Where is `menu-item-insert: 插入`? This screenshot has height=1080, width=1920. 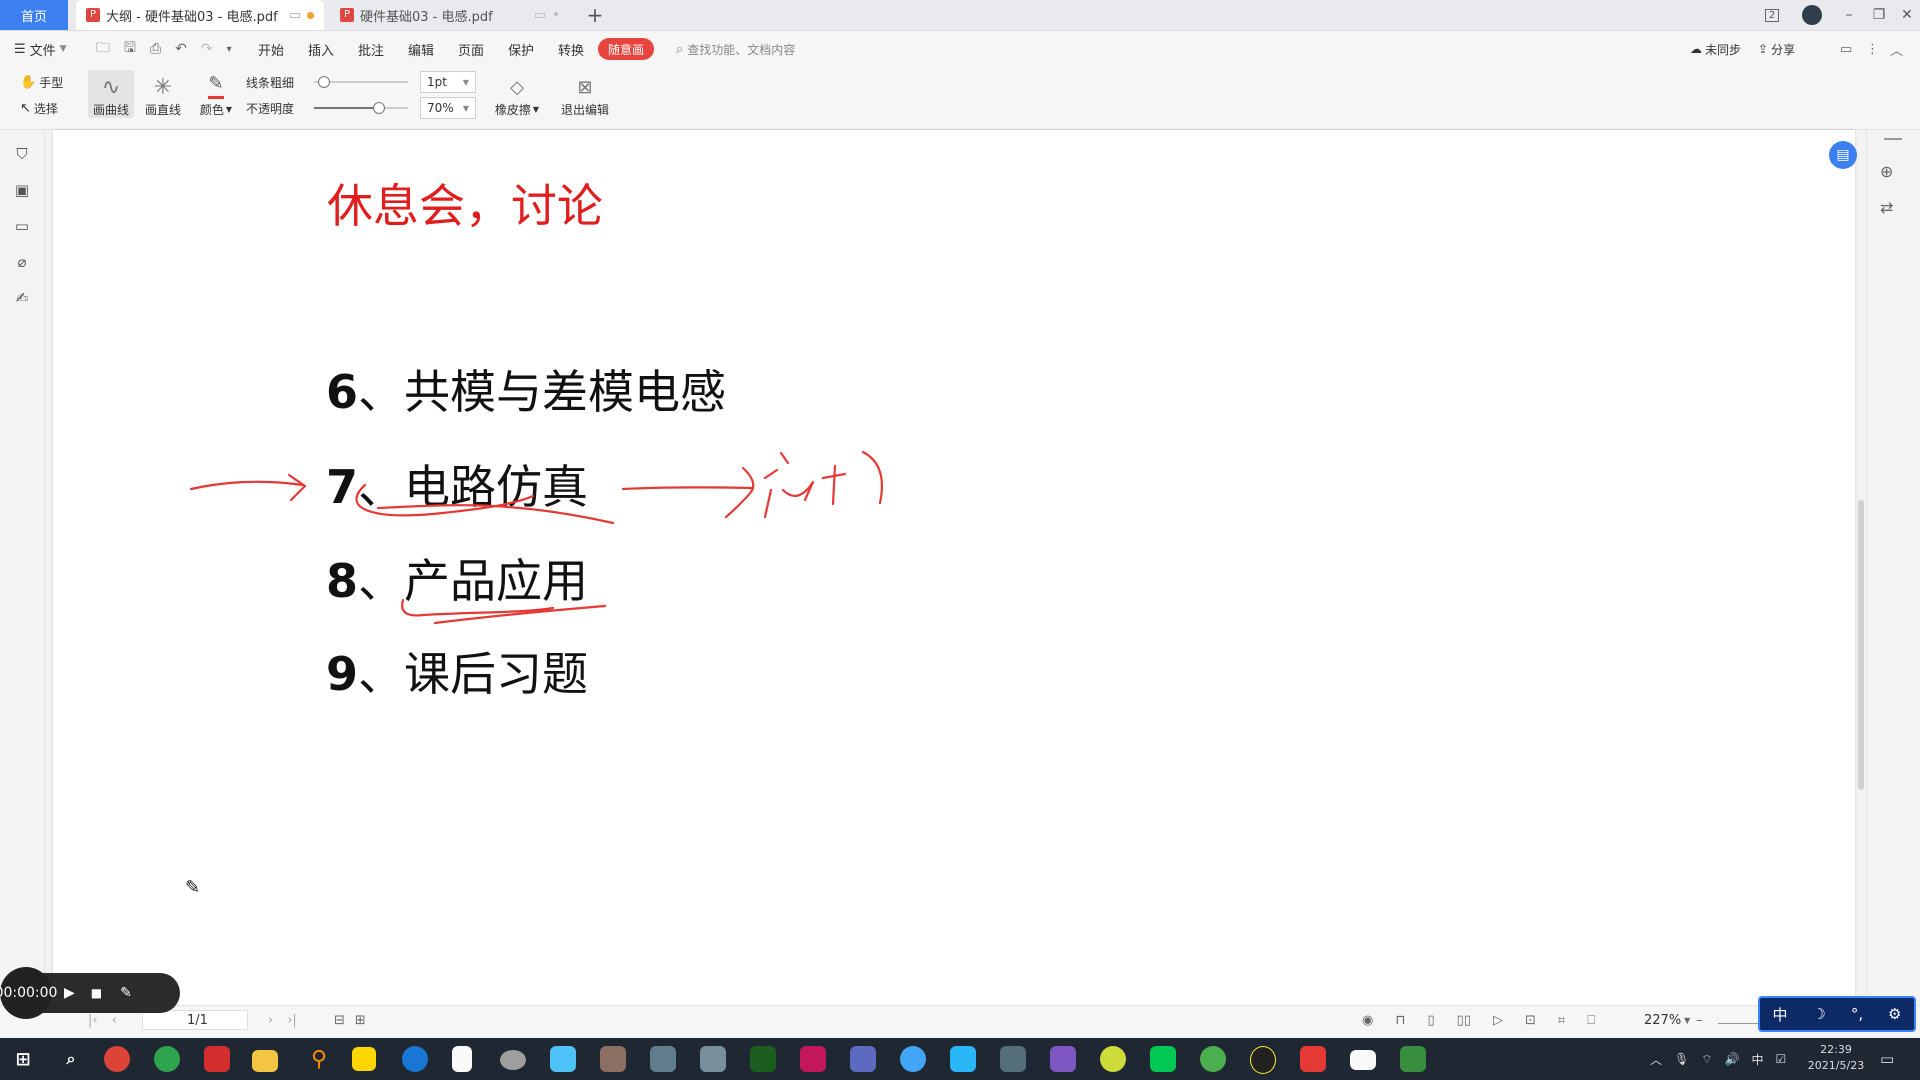 menu-item-insert: 插入 is located at coordinates (321, 49).